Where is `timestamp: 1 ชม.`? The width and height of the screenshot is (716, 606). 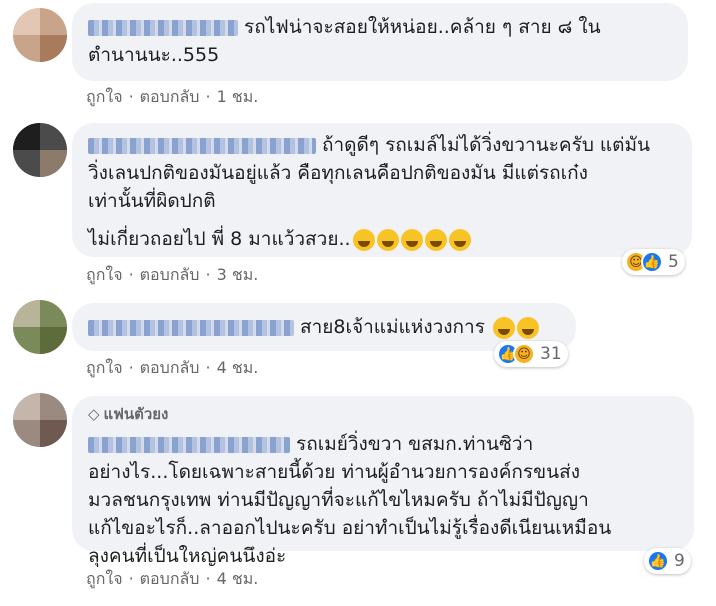
timestamp: 1 ชม. is located at coordinates (238, 97).